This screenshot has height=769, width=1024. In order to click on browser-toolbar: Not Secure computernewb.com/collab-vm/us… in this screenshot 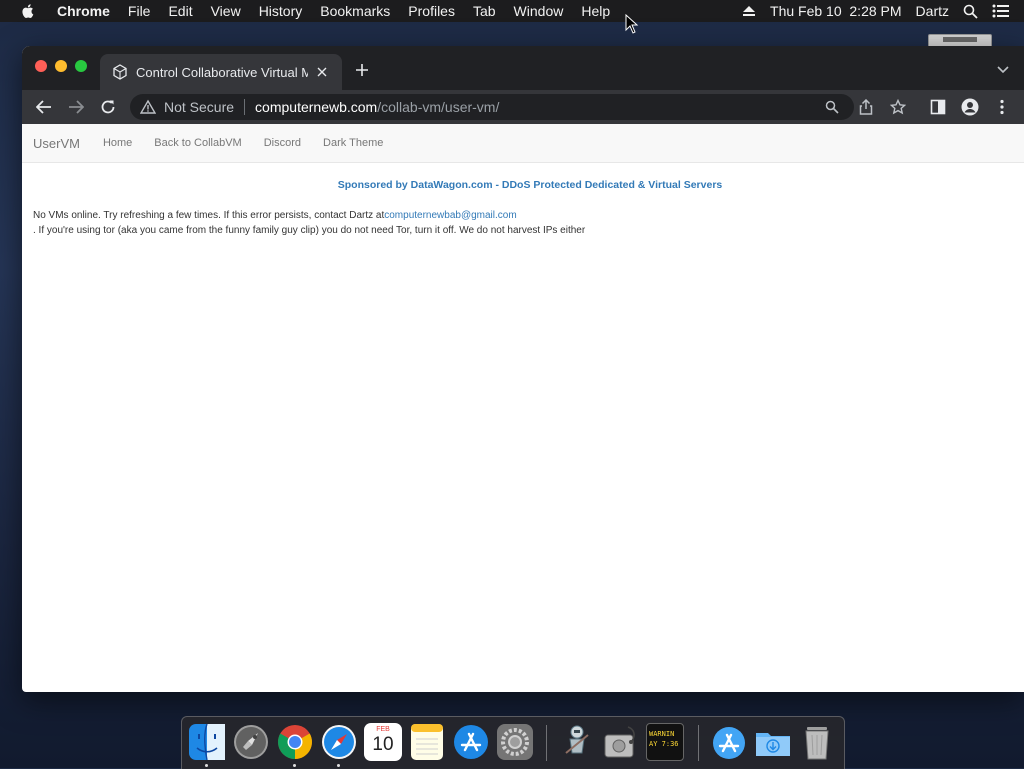, I will do `click(523, 107)`.